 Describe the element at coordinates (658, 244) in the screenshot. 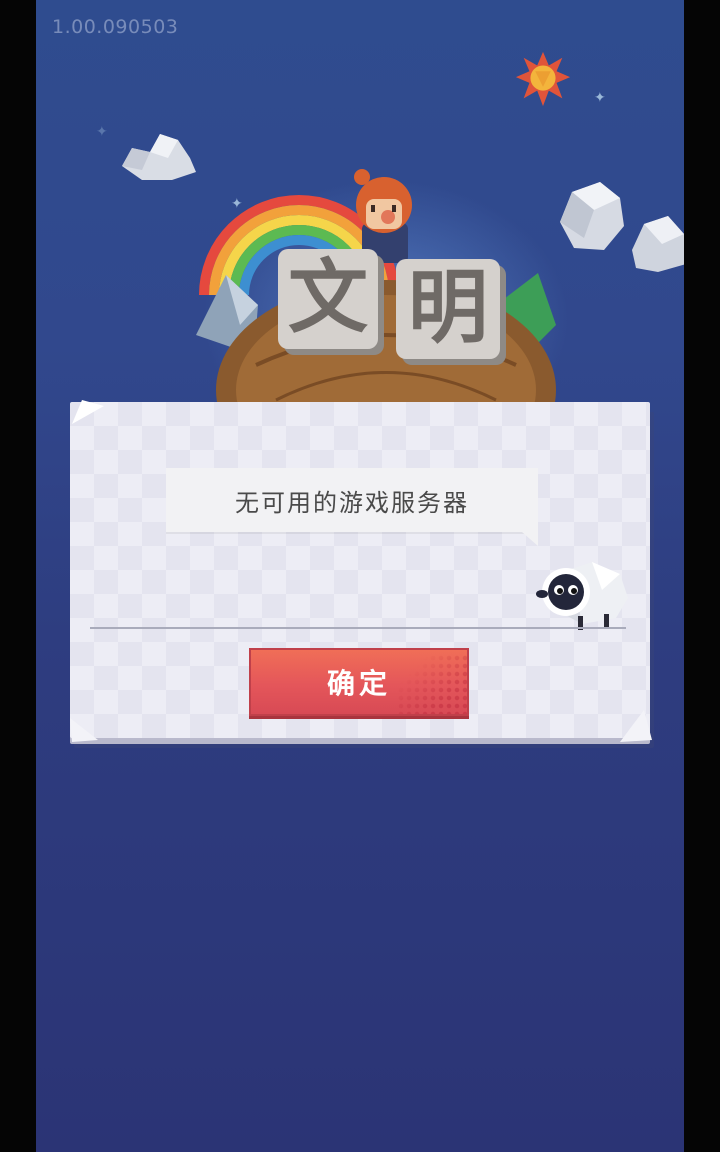

I see `cloud-icon` at that location.